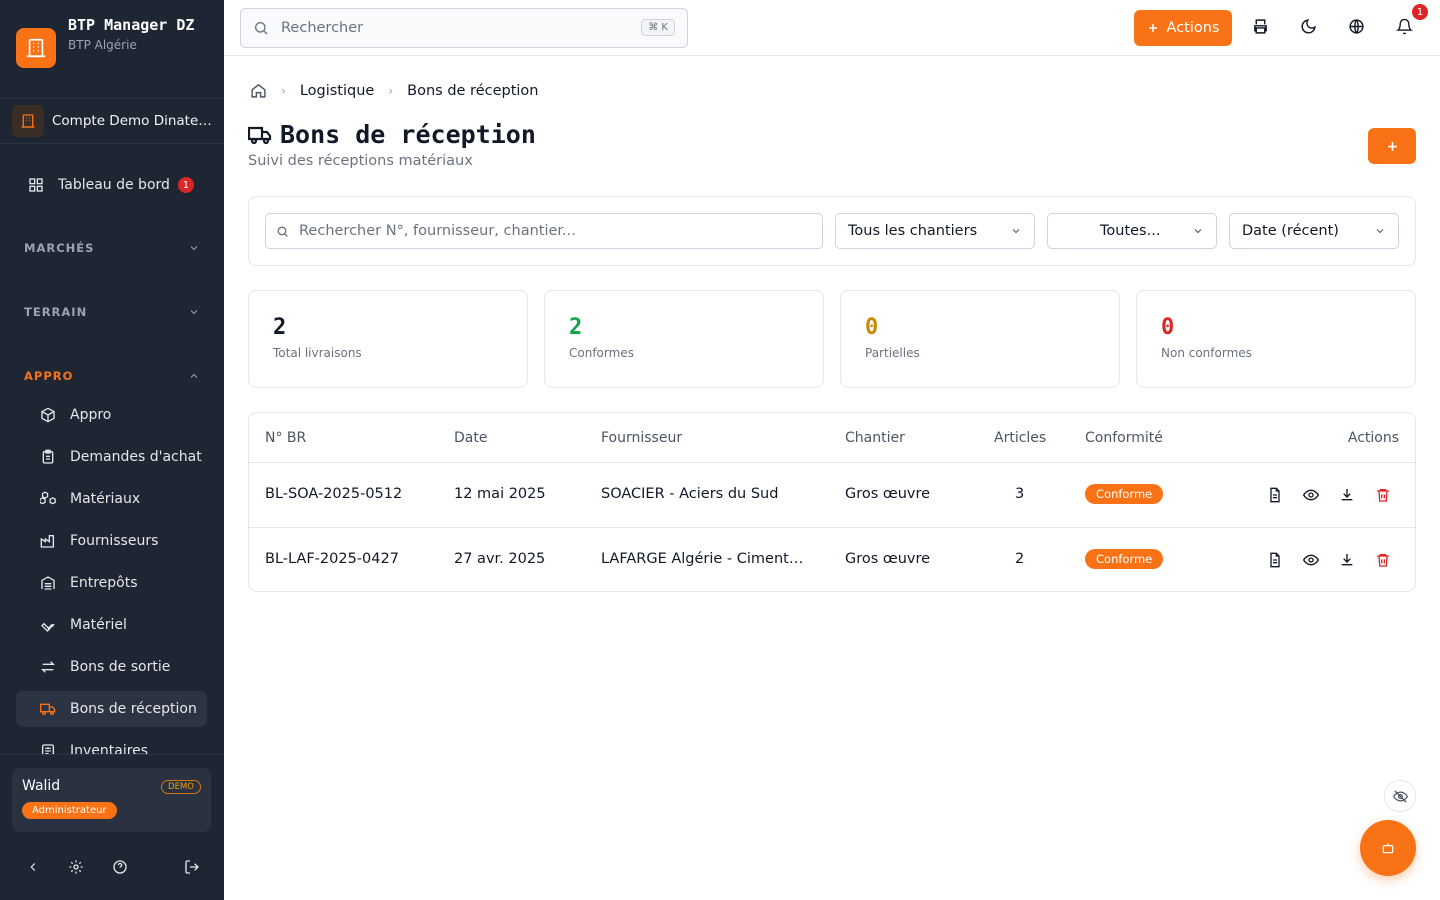  Describe the element at coordinates (48, 415) in the screenshot. I see `package-icon` at that location.